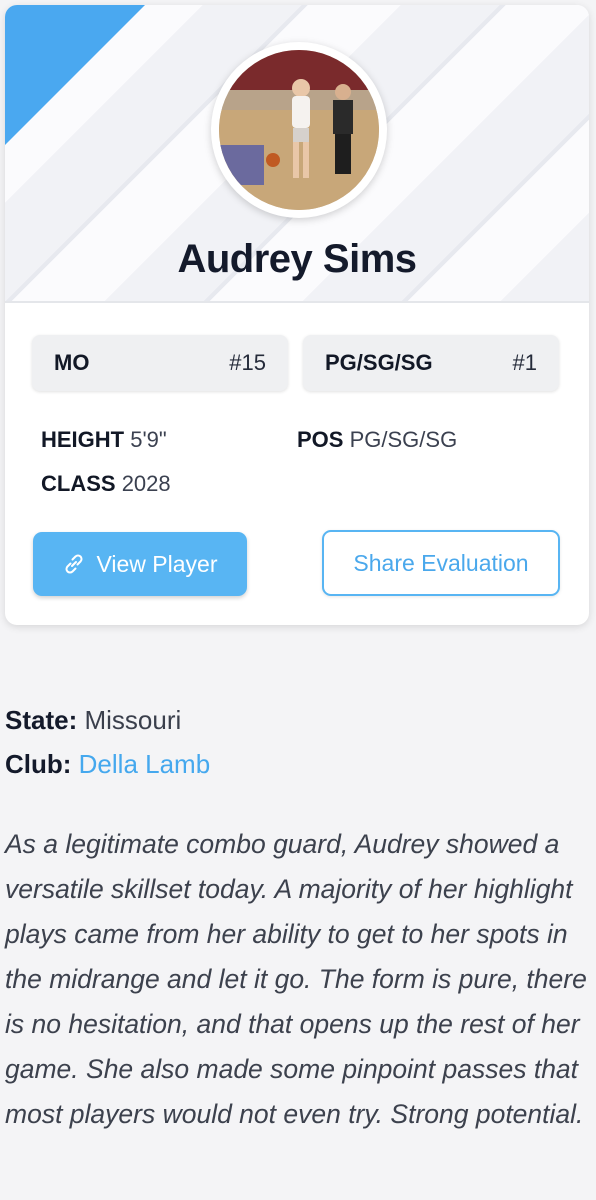  I want to click on state-detail: State: Missouri, so click(93, 720).